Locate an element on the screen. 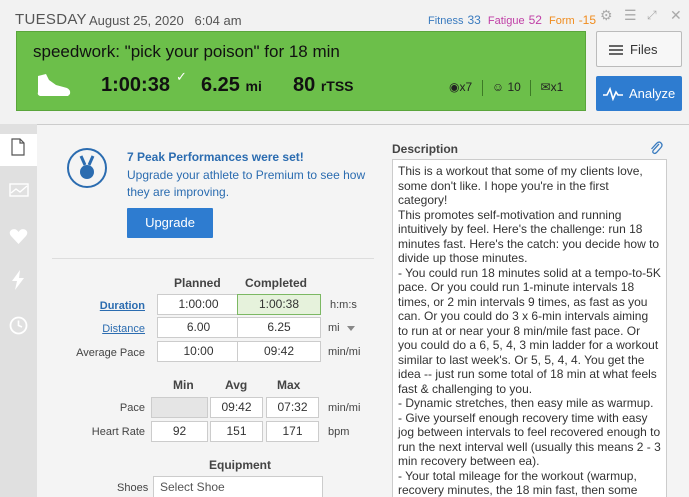  peak-count: x7 is located at coordinates (465, 87).